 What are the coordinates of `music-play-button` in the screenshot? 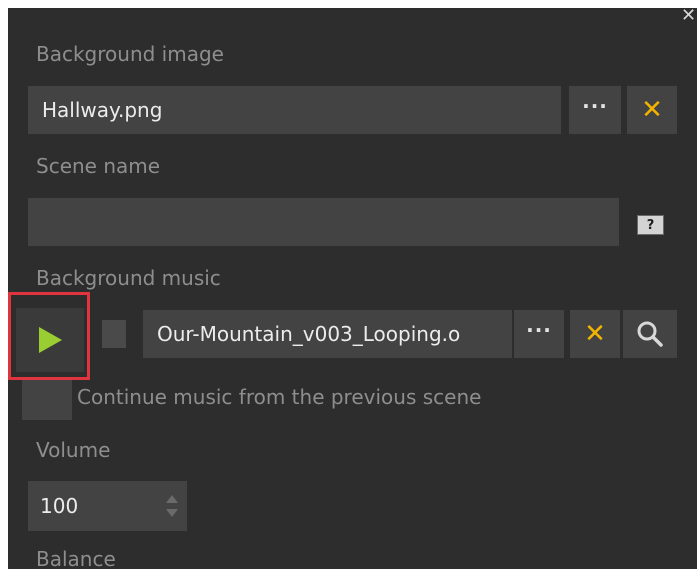 It's located at (50, 340).